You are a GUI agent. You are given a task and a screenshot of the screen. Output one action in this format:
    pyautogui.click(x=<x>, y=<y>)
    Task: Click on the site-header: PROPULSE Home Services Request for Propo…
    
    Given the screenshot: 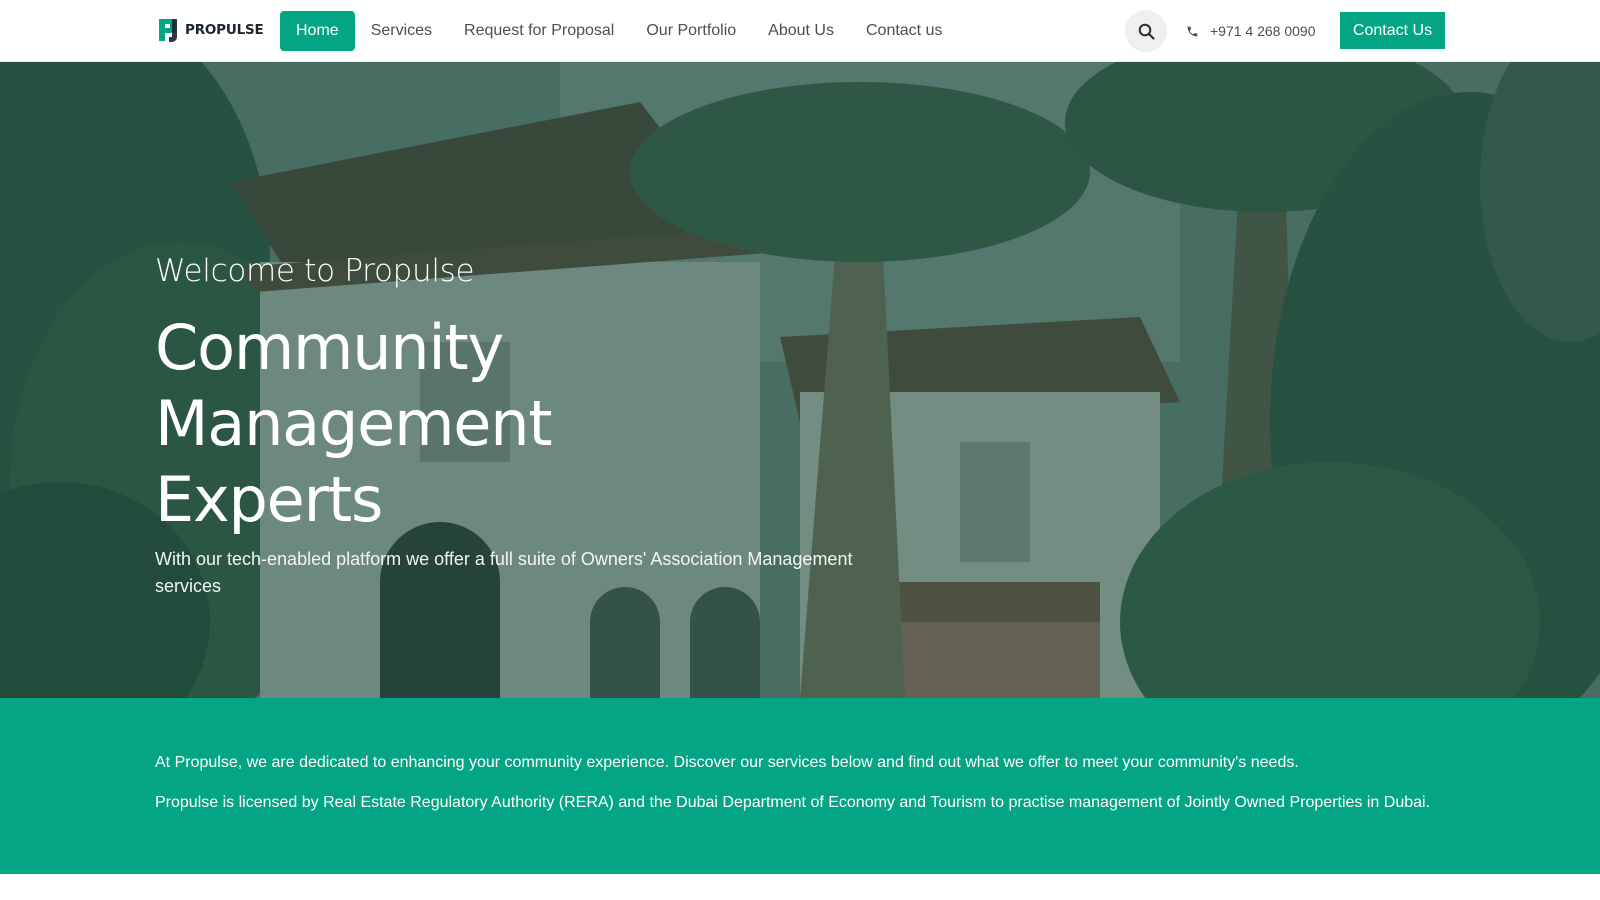 What is the action you would take?
    pyautogui.click(x=800, y=31)
    